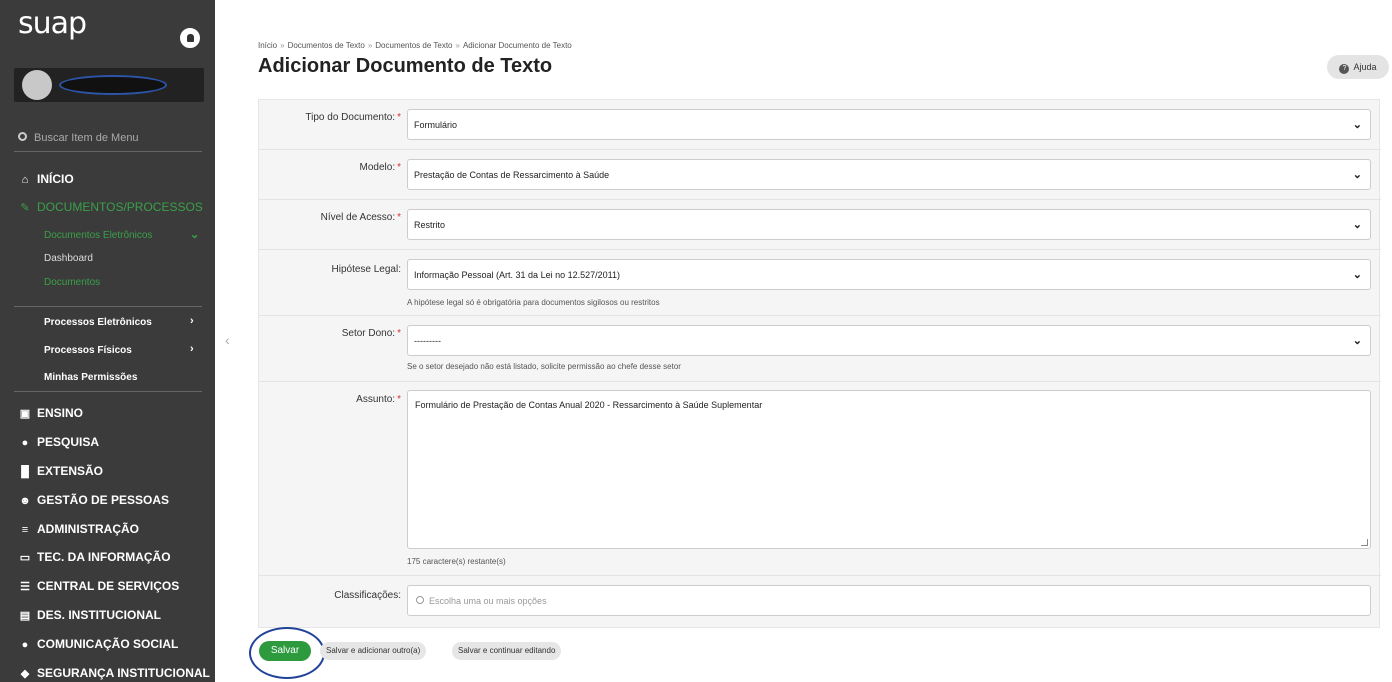 This screenshot has width=1392, height=682. Describe the element at coordinates (98, 235) in the screenshot. I see `nav-documentos-eletronicos: Documentos Eletrônicos` at that location.